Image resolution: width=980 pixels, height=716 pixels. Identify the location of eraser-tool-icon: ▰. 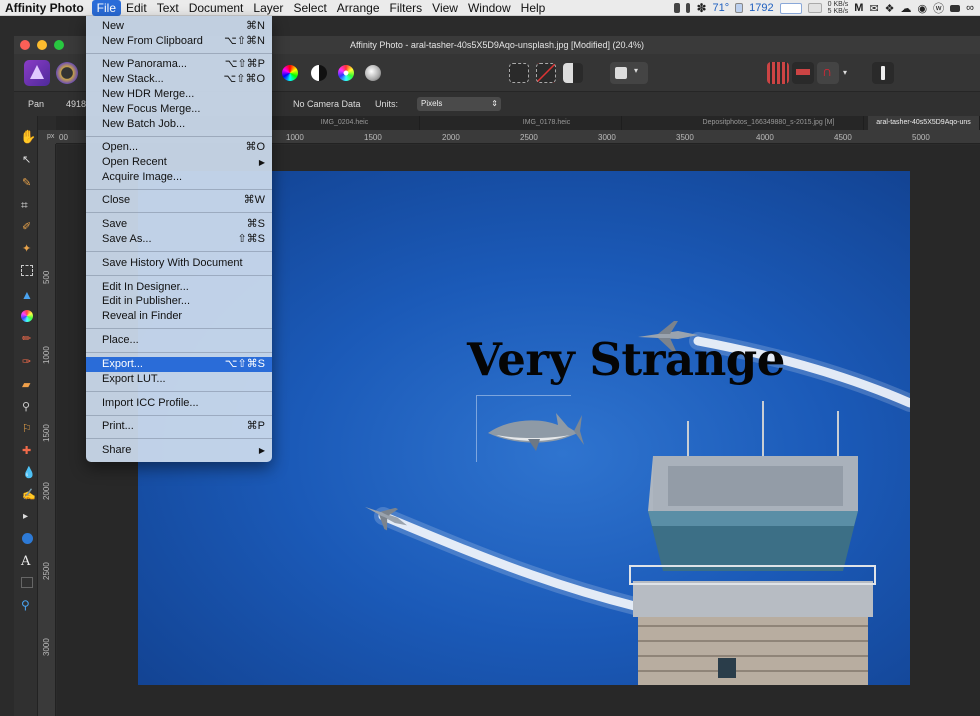
(29, 385).